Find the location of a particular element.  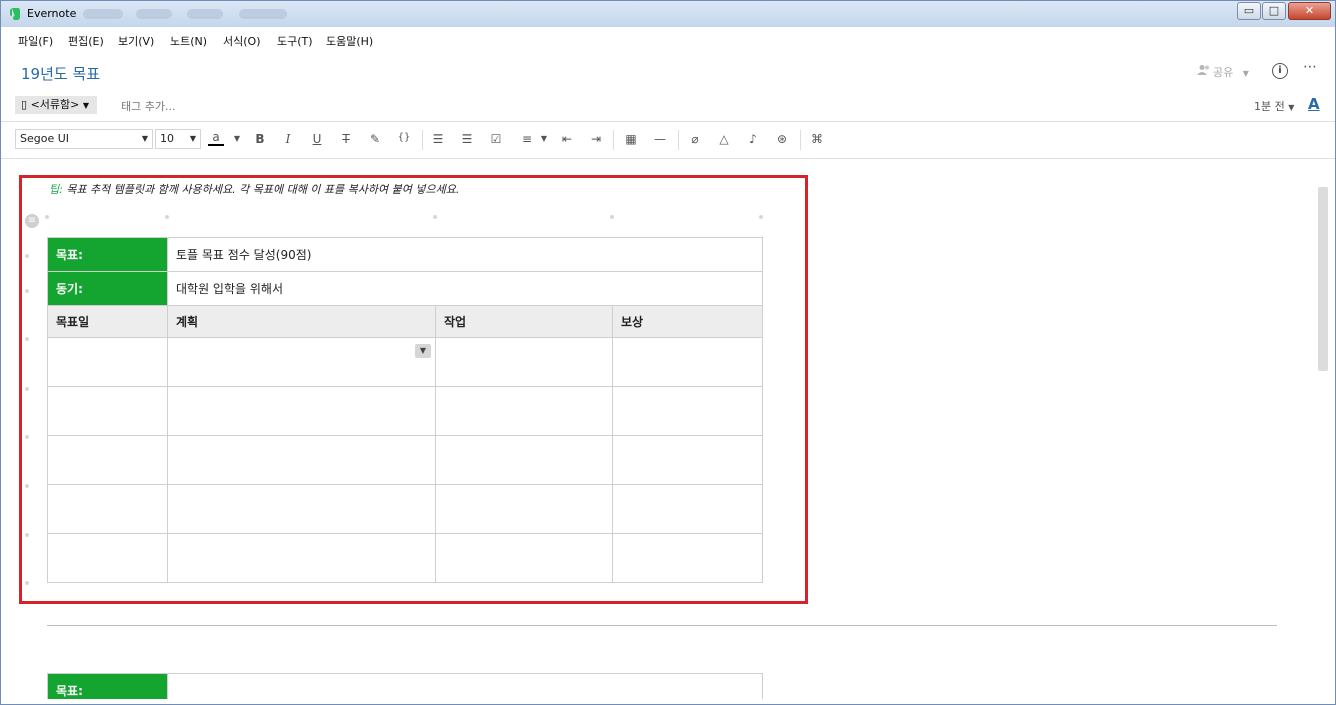

font-family-select: Segoe UI ▼ is located at coordinates (84, 139).